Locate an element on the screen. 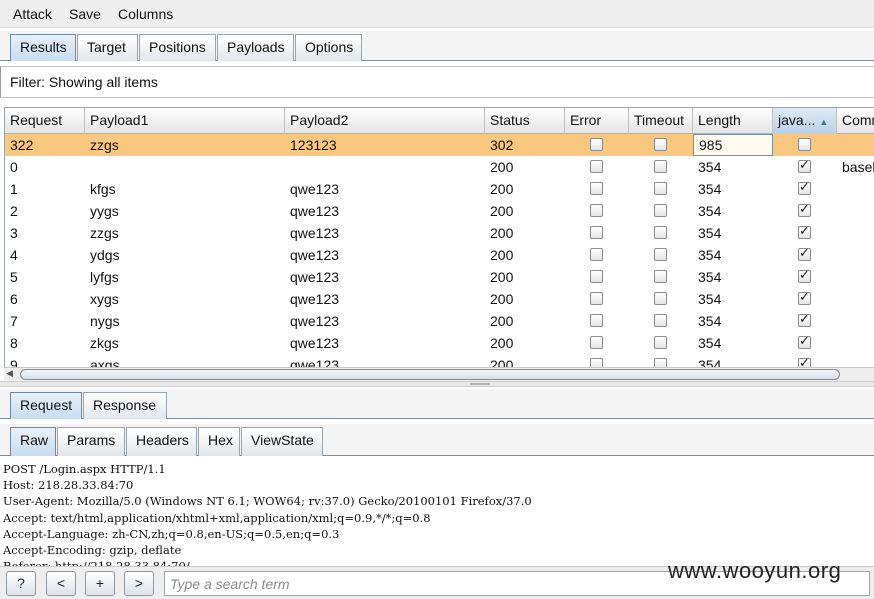 Image resolution: width=874 pixels, height=599 pixels. tab-headers: Headers is located at coordinates (161, 441).